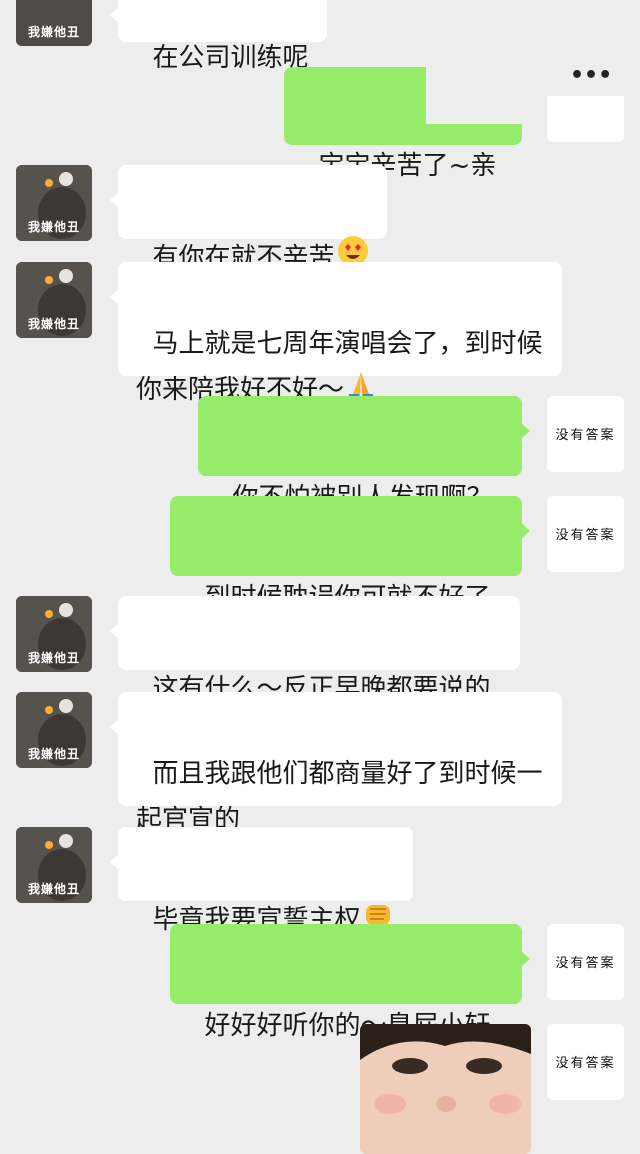 The height and width of the screenshot is (1154, 640). What do you see at coordinates (364, 454) in the screenshot?
I see `message-bubble: 你不怕被别人发现啊？` at bounding box center [364, 454].